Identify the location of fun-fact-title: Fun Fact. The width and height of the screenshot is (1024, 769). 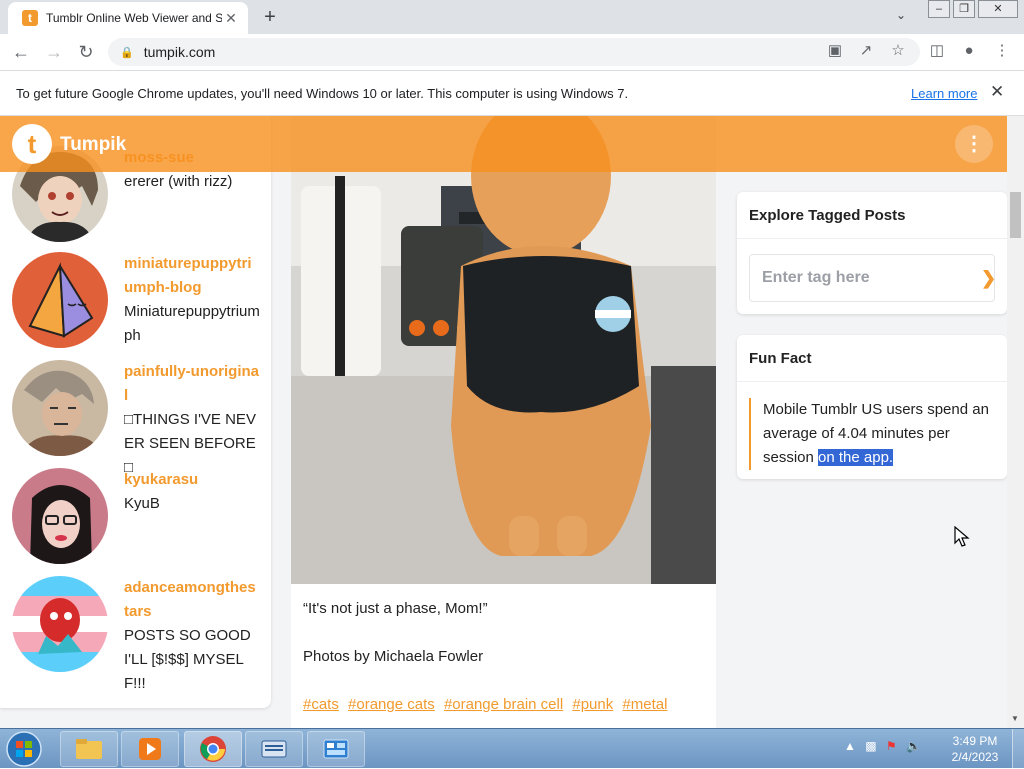
(872, 358).